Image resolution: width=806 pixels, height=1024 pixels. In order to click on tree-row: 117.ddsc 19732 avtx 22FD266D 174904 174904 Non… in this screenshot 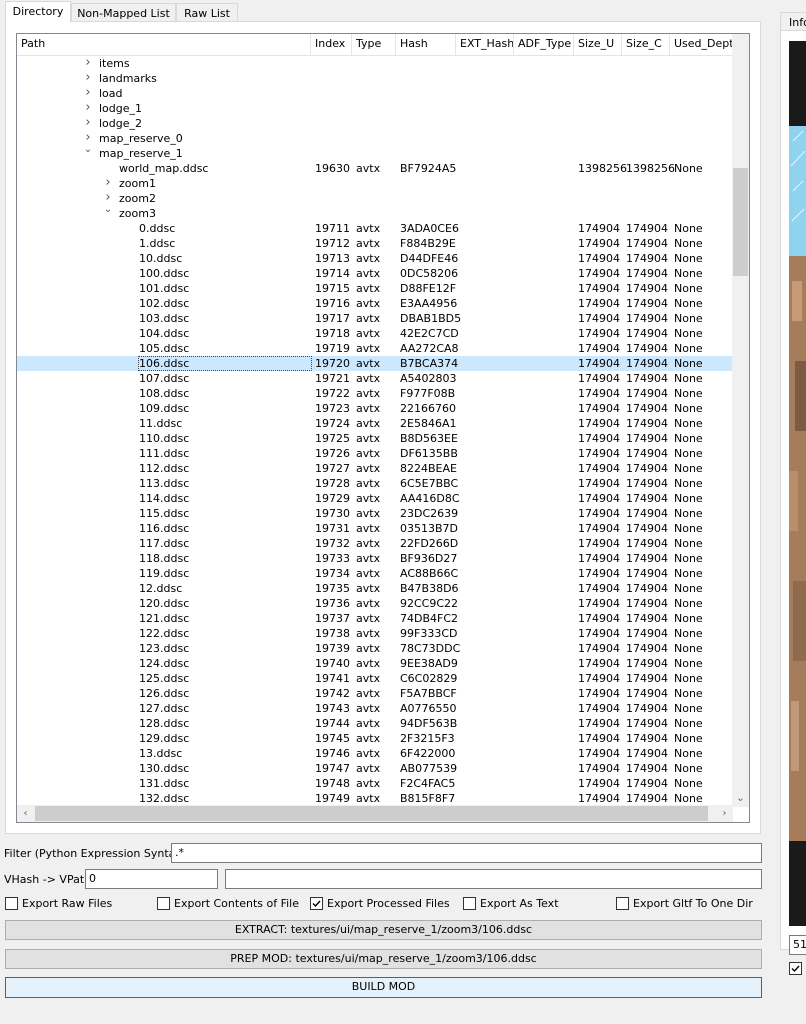, I will do `click(375, 543)`.